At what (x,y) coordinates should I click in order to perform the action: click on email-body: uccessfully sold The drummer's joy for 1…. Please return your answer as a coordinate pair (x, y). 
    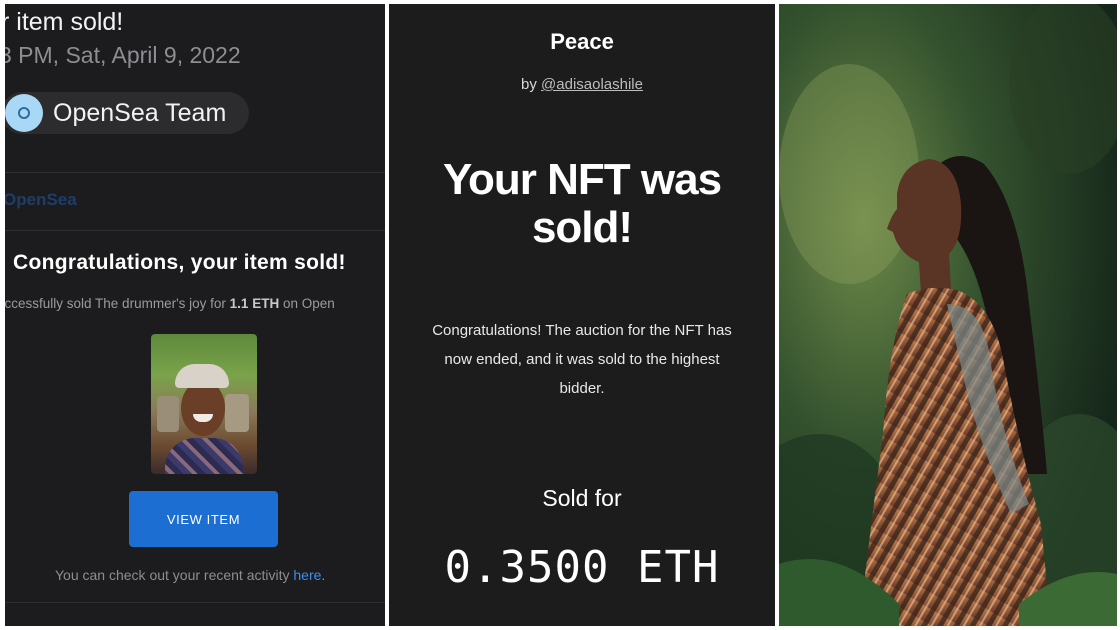
    Looking at the image, I should click on (170, 303).